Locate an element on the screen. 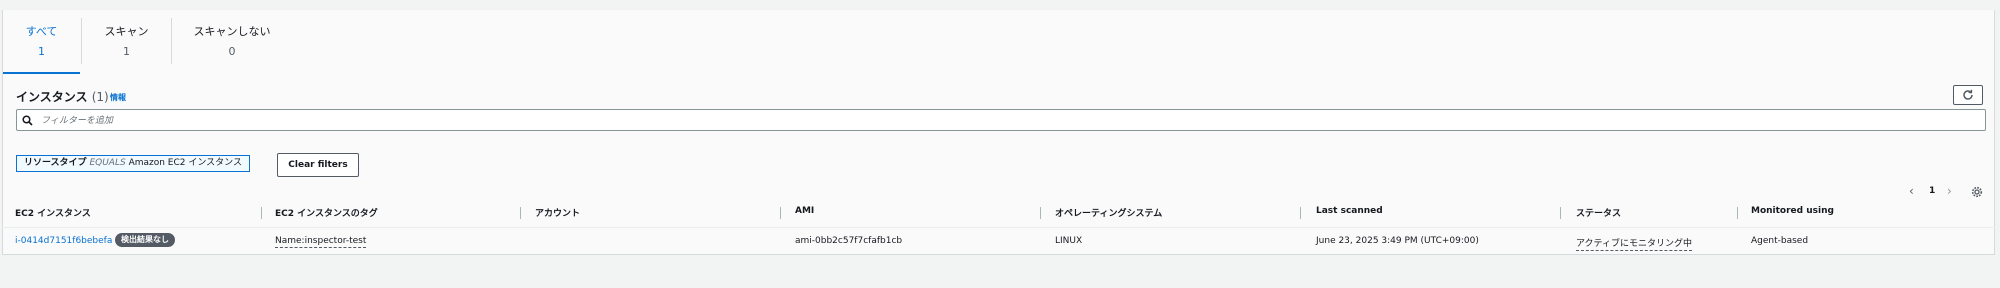  chevron-left-icon: ‹ is located at coordinates (1911, 191).